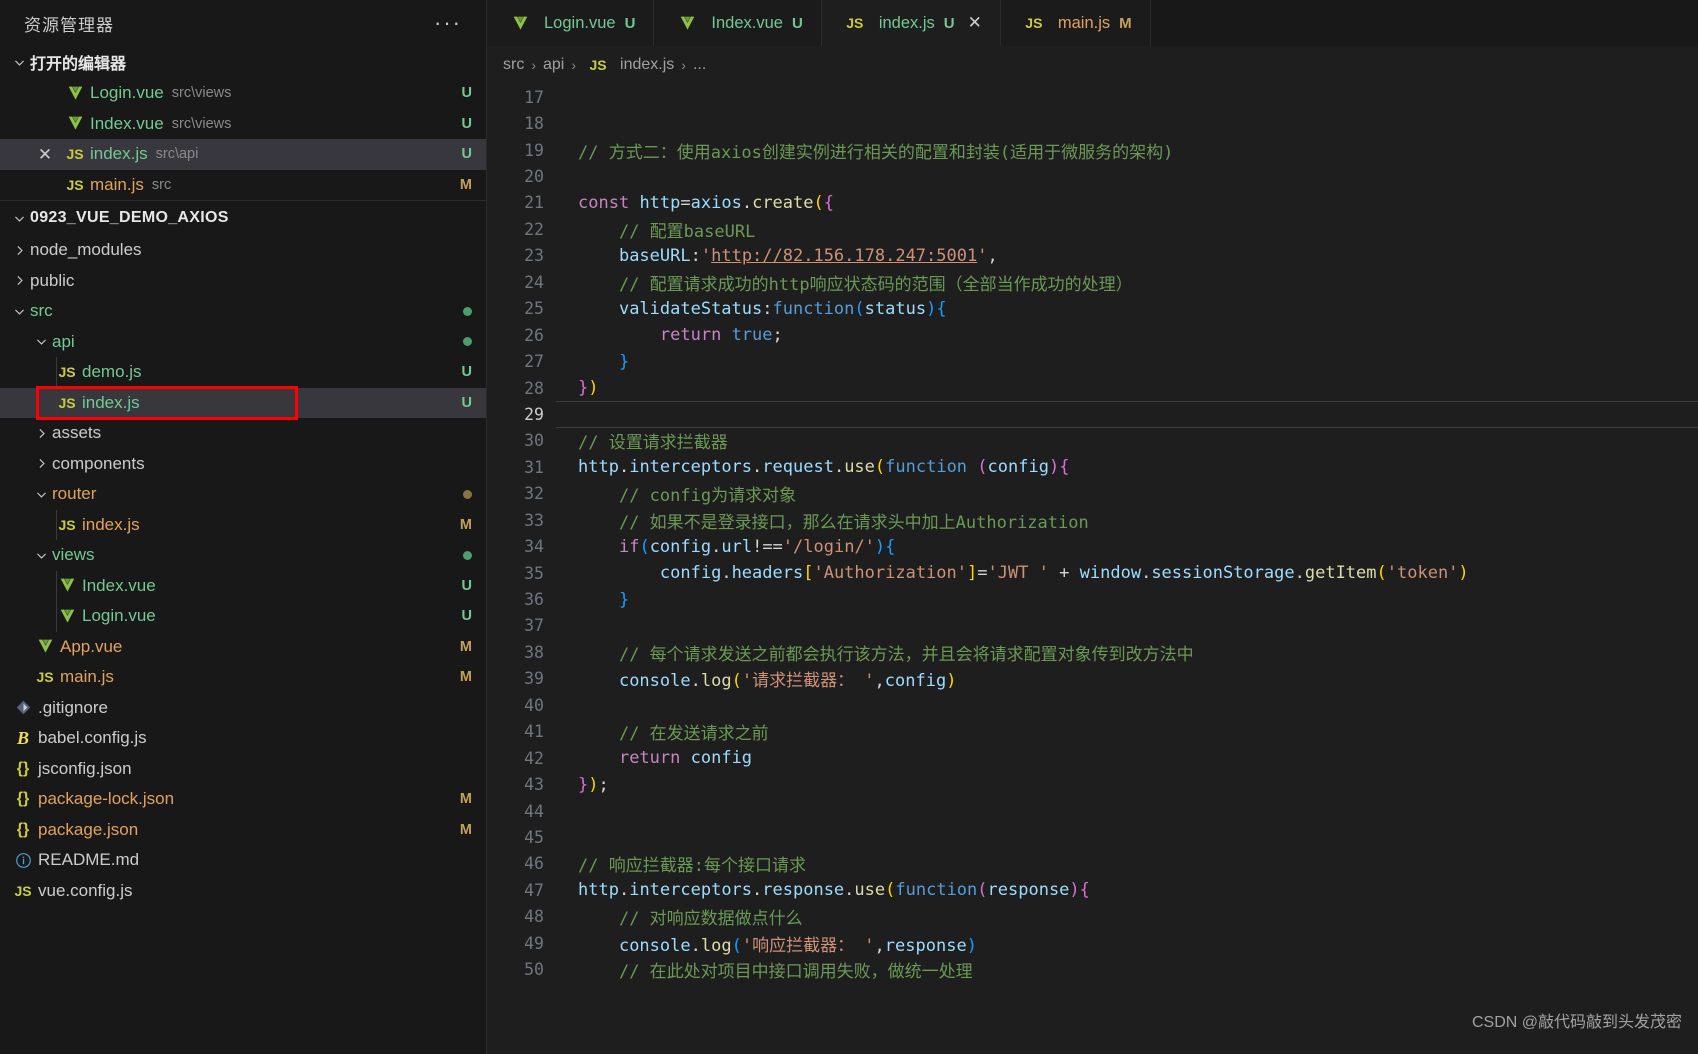 The image size is (1698, 1054). Describe the element at coordinates (243, 185) in the screenshot. I see `open-editor-item: JS main.js src M` at that location.